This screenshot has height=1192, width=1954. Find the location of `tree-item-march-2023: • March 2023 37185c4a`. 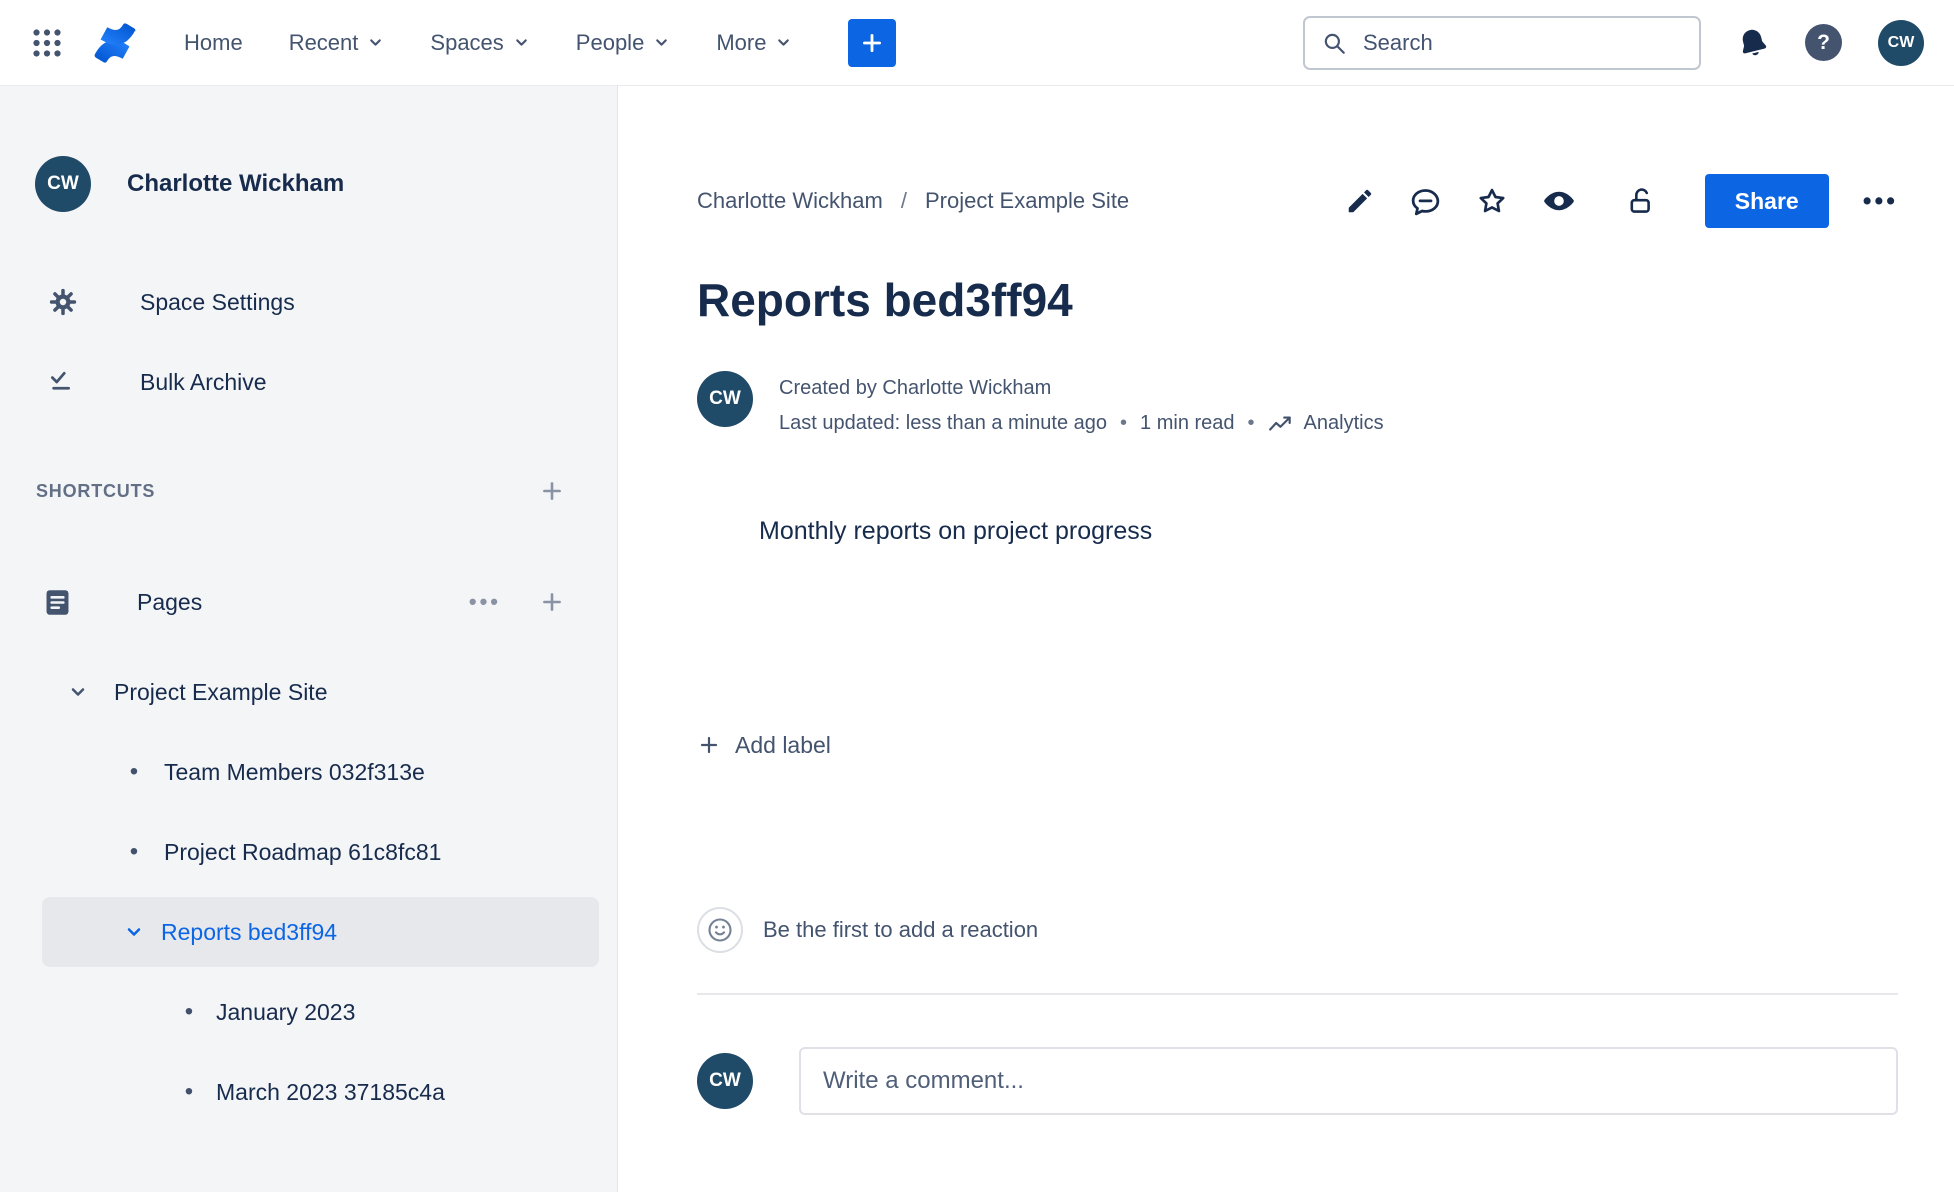

tree-item-march-2023: • March 2023 37185c4a is located at coordinates (308, 1092).